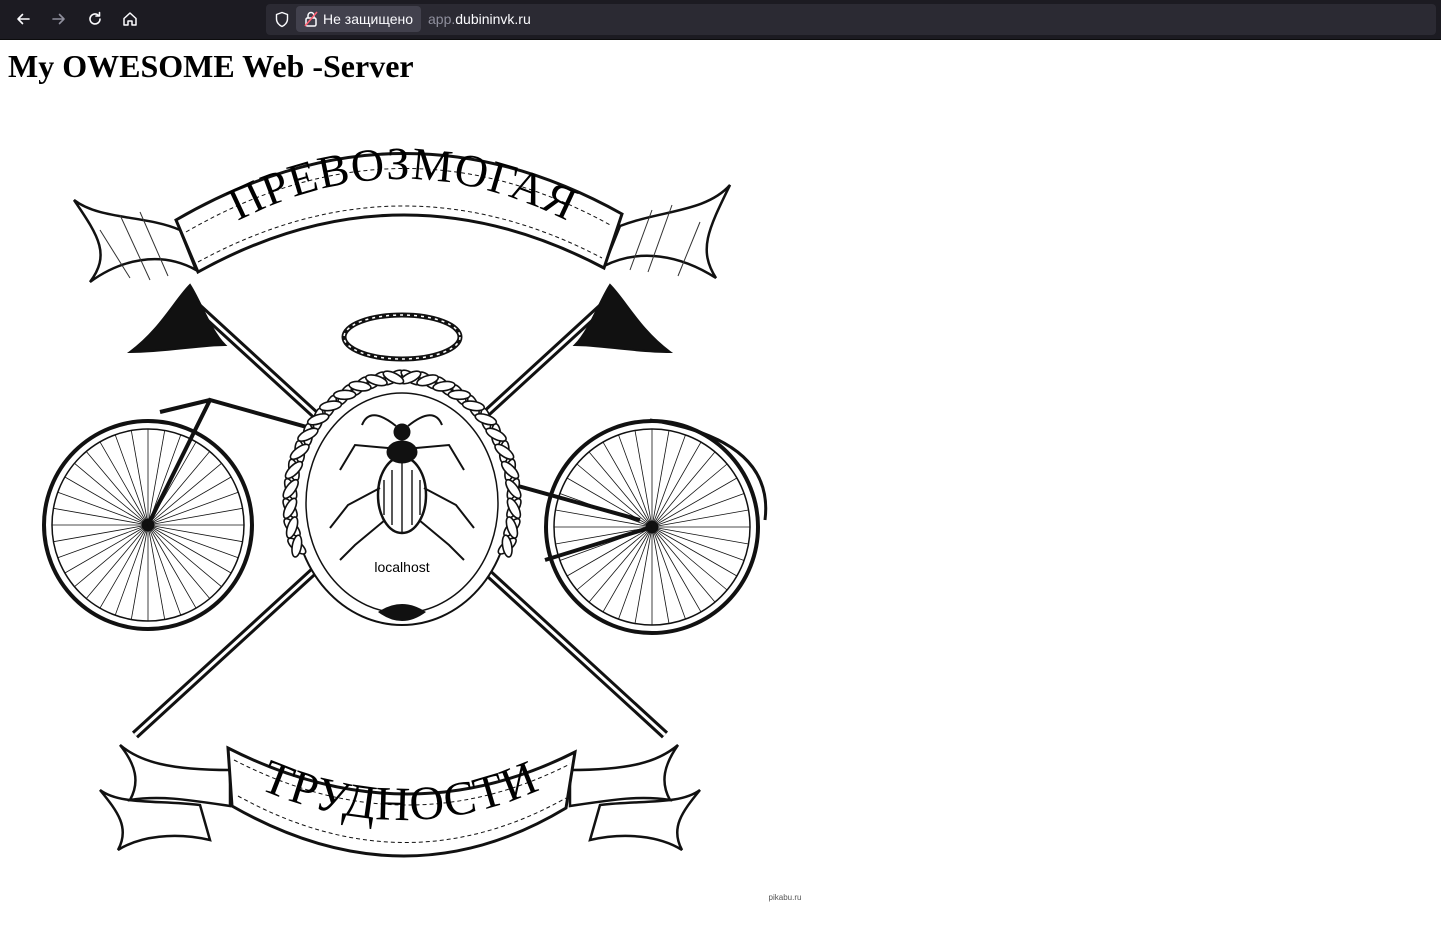  Describe the element at coordinates (211, 66) in the screenshot. I see `page-title: My OWESOME Web -Server` at that location.